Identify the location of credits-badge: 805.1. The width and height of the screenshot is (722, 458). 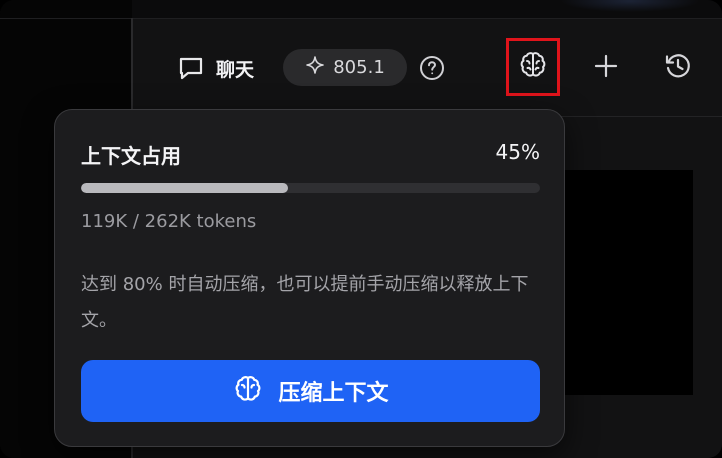
(345, 67).